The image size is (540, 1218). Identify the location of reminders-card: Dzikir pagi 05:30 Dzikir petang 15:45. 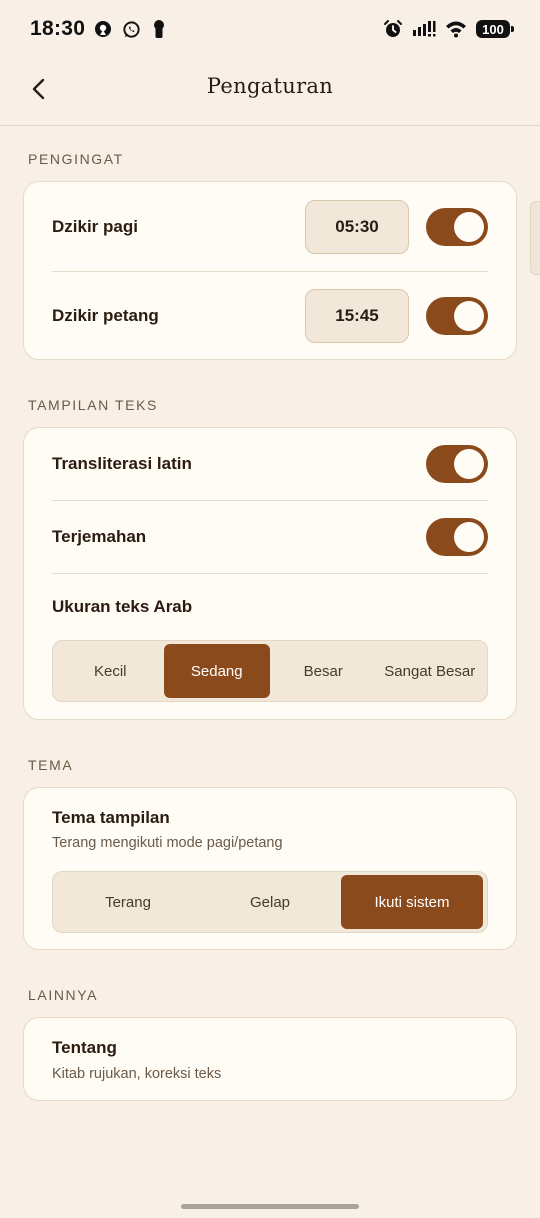
(270, 270).